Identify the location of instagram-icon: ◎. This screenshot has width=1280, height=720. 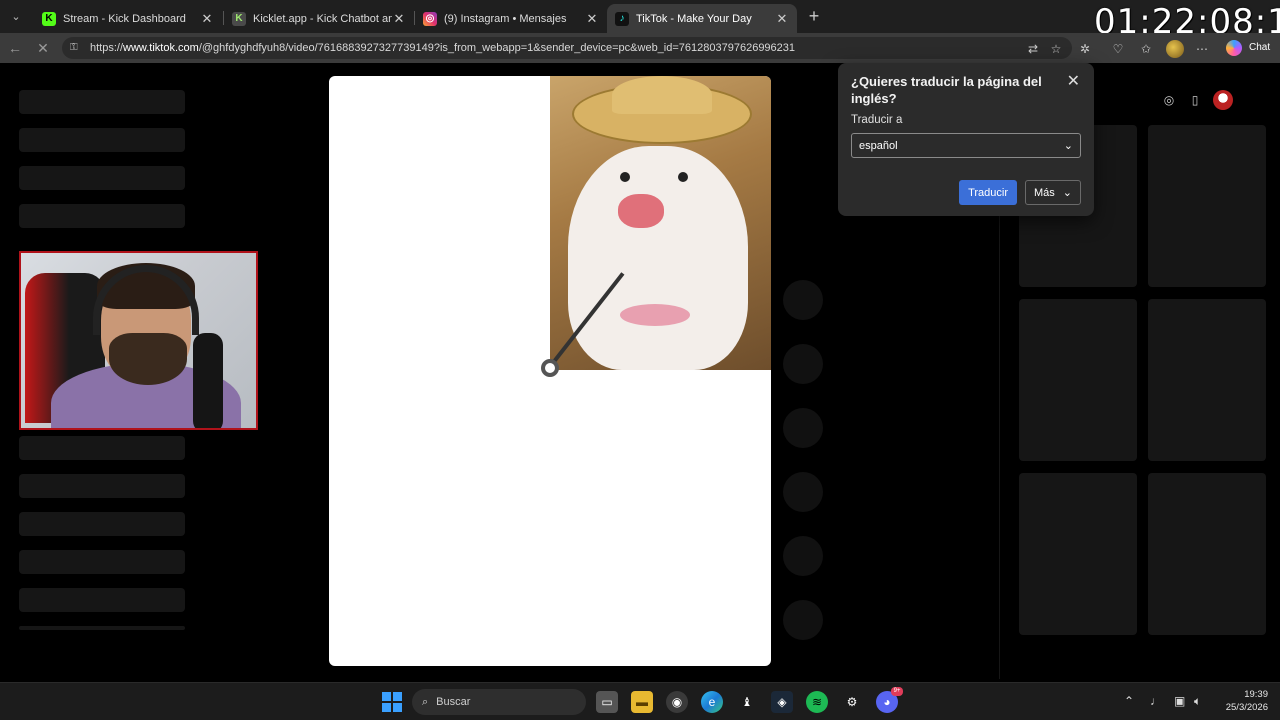
(430, 18).